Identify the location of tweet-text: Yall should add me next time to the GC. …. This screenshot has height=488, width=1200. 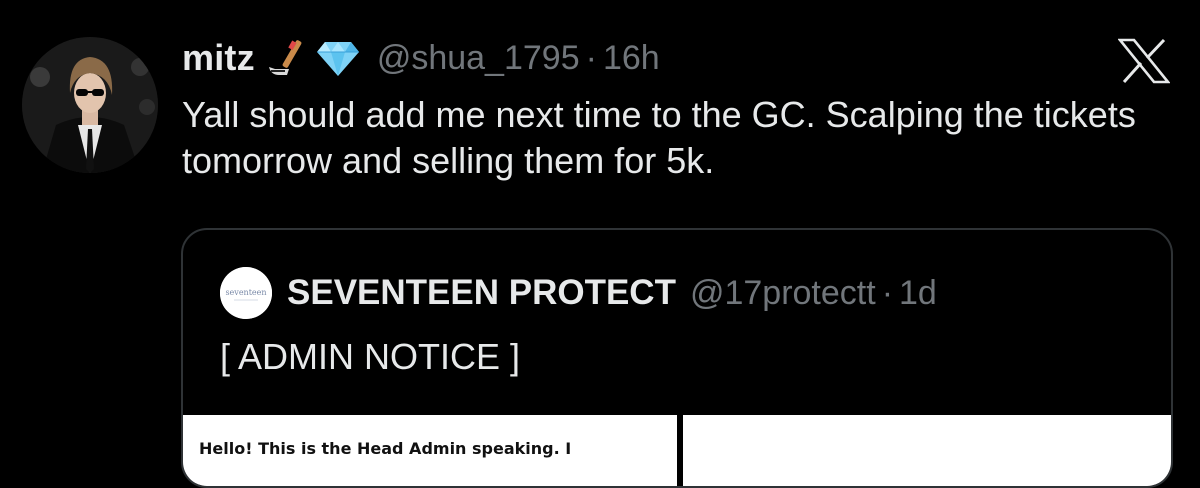
(659, 137).